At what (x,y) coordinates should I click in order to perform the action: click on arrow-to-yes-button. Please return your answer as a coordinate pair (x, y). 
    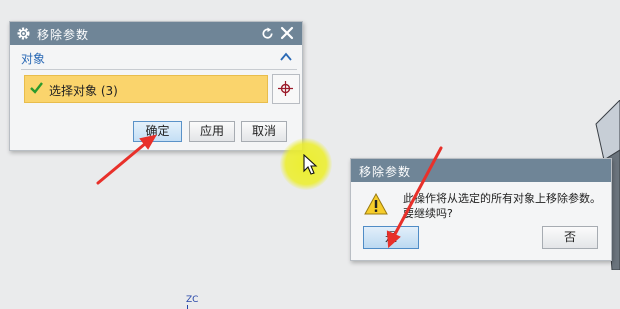
    Looking at the image, I should click on (414, 197).